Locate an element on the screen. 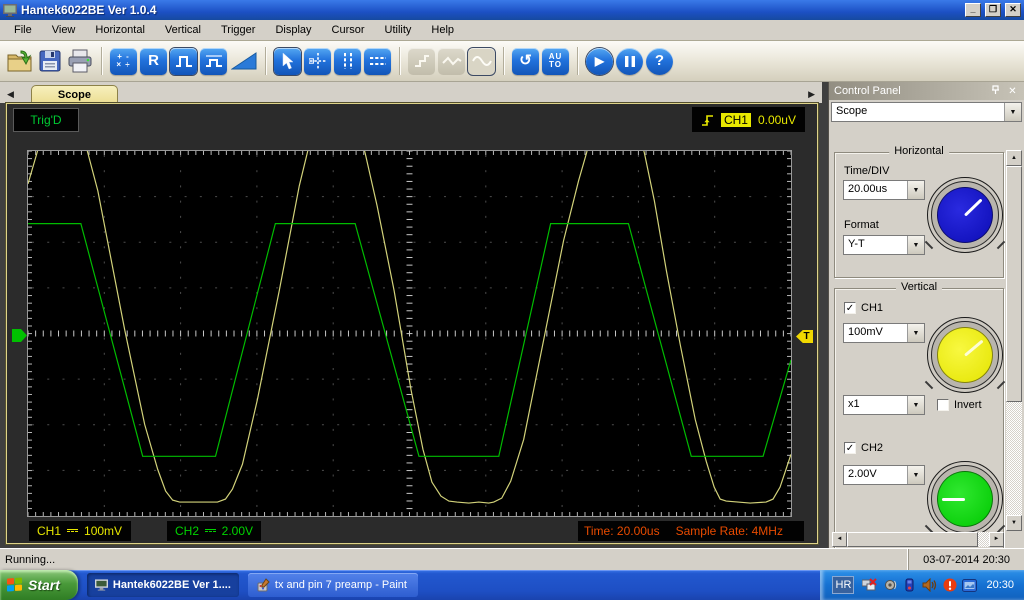 This screenshot has width=1024, height=600. menu-file: File is located at coordinates (23, 30).